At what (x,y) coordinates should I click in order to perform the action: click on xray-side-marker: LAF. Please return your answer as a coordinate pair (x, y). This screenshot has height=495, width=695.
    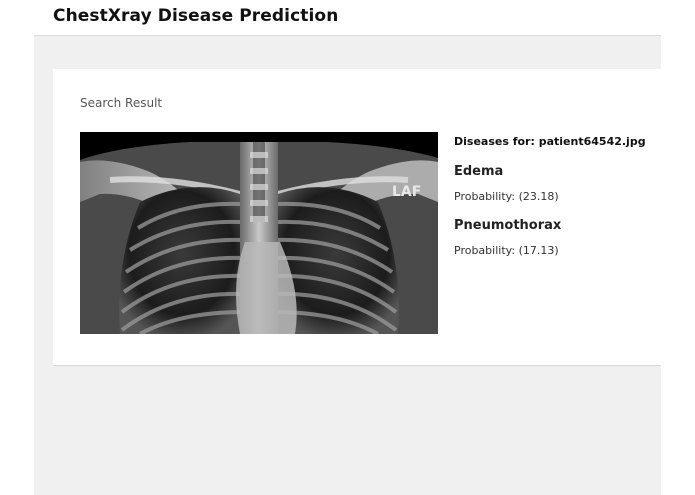
    Looking at the image, I should click on (406, 192).